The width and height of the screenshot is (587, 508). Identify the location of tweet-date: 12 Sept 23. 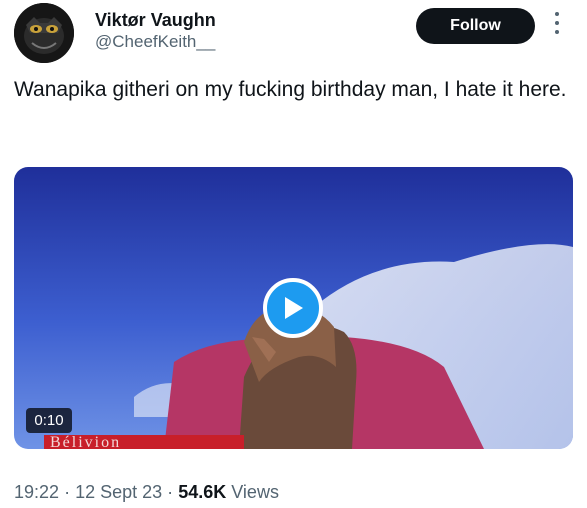
(118, 492).